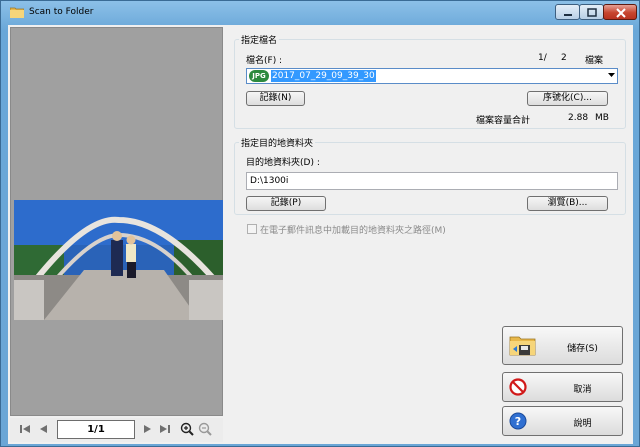  Describe the element at coordinates (578, 118) in the screenshot. I see `total-size-value: 2.88` at that location.